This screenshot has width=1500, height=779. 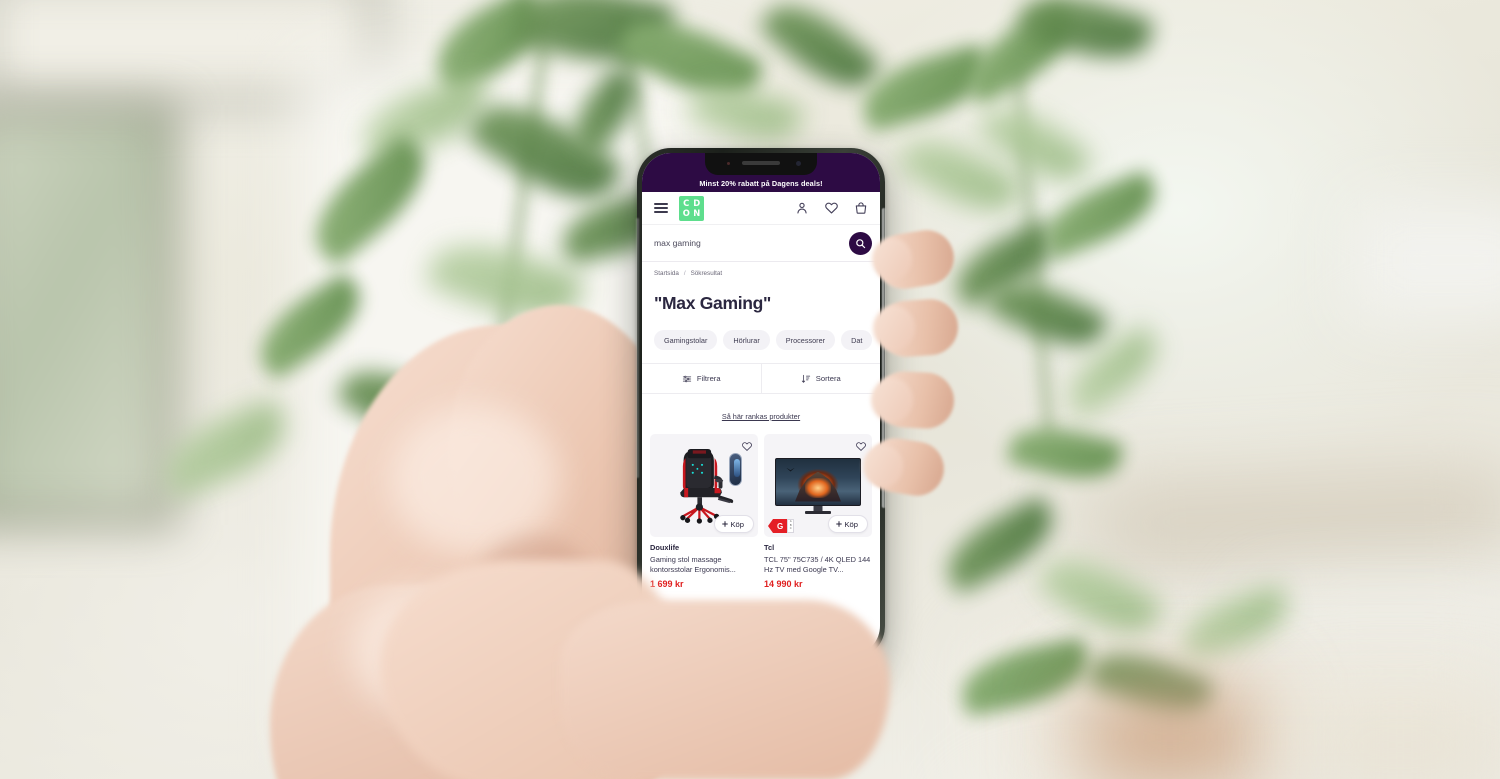 I want to click on product-image-tv: G A B C Köp, so click(x=818, y=485).